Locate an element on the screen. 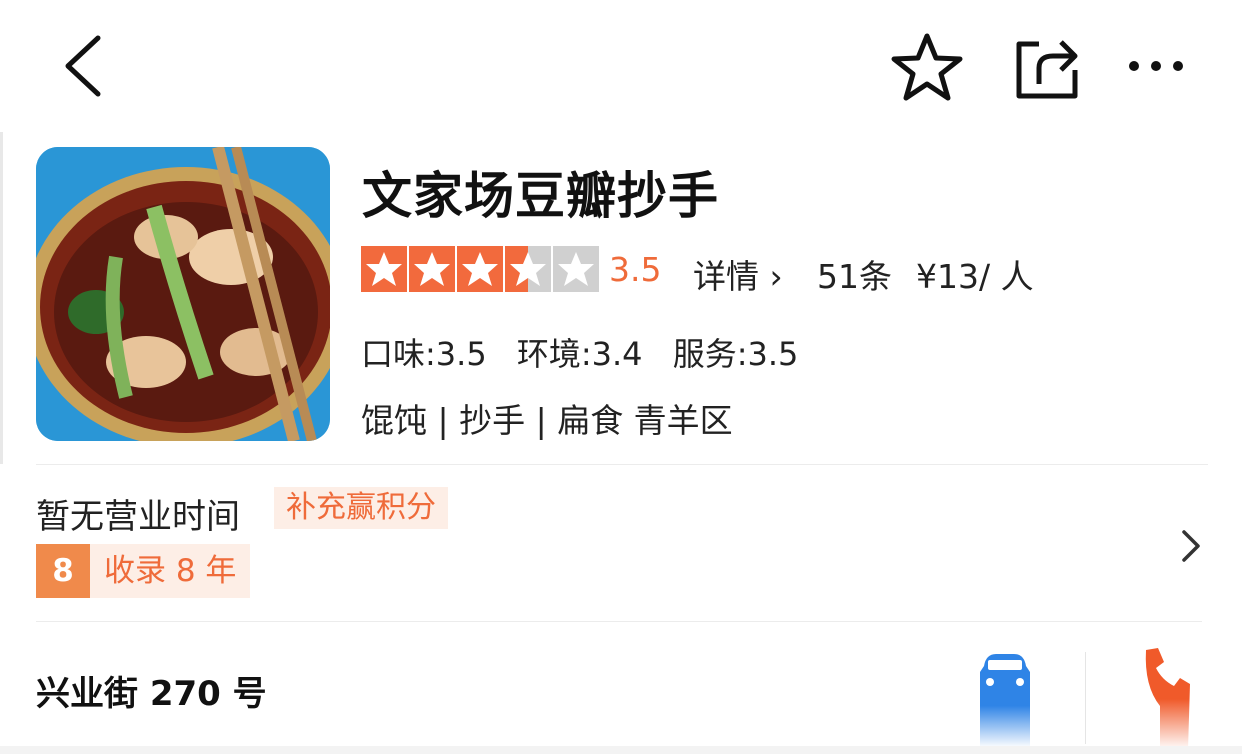  star-empty-icon is located at coordinates (576, 269).